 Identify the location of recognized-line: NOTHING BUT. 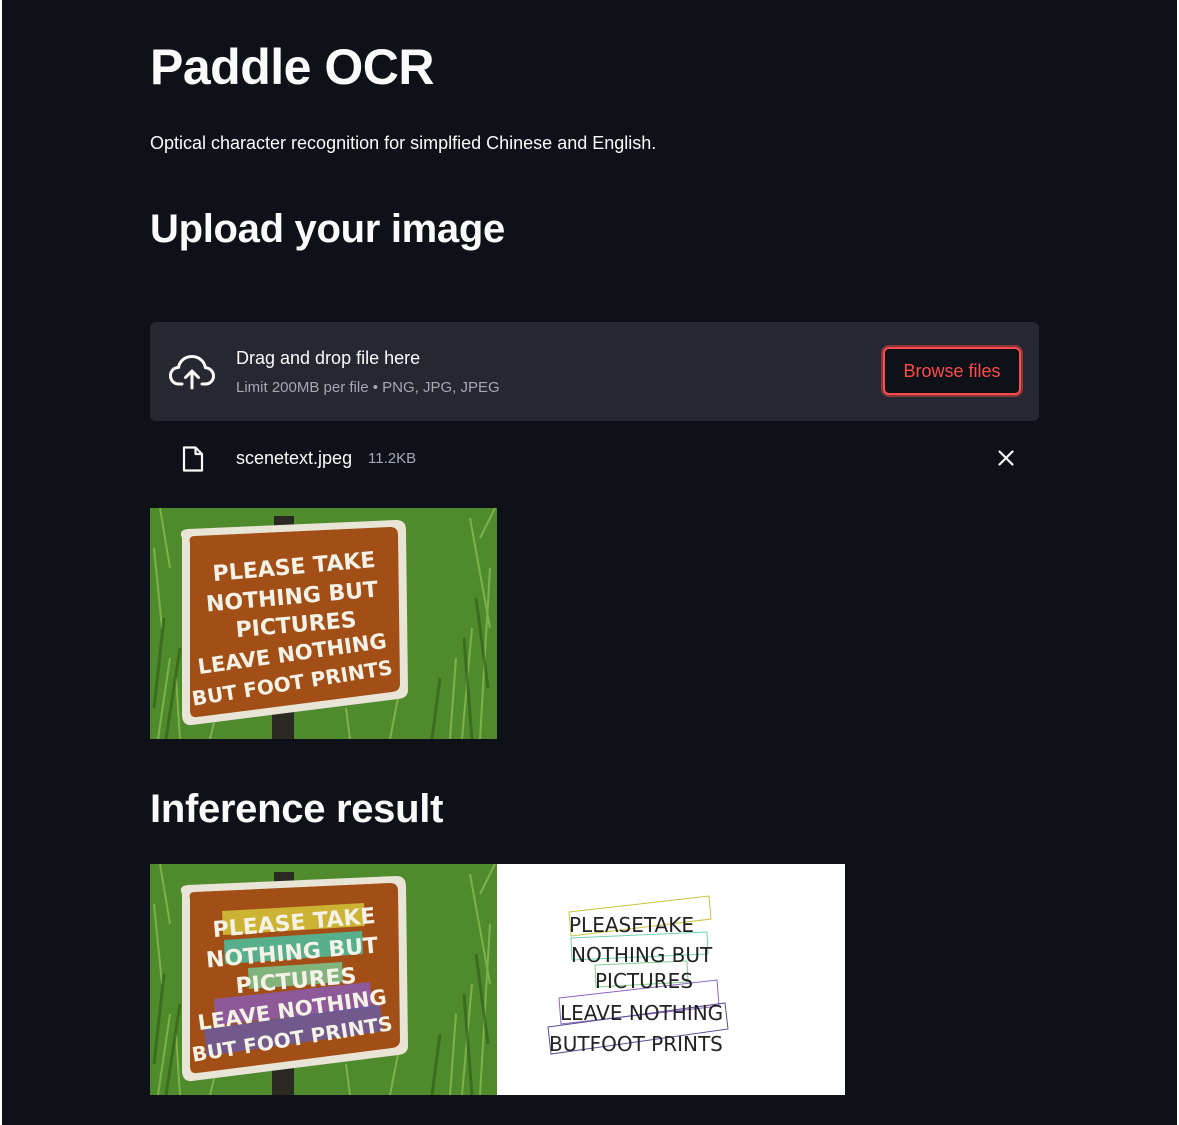
(642, 955).